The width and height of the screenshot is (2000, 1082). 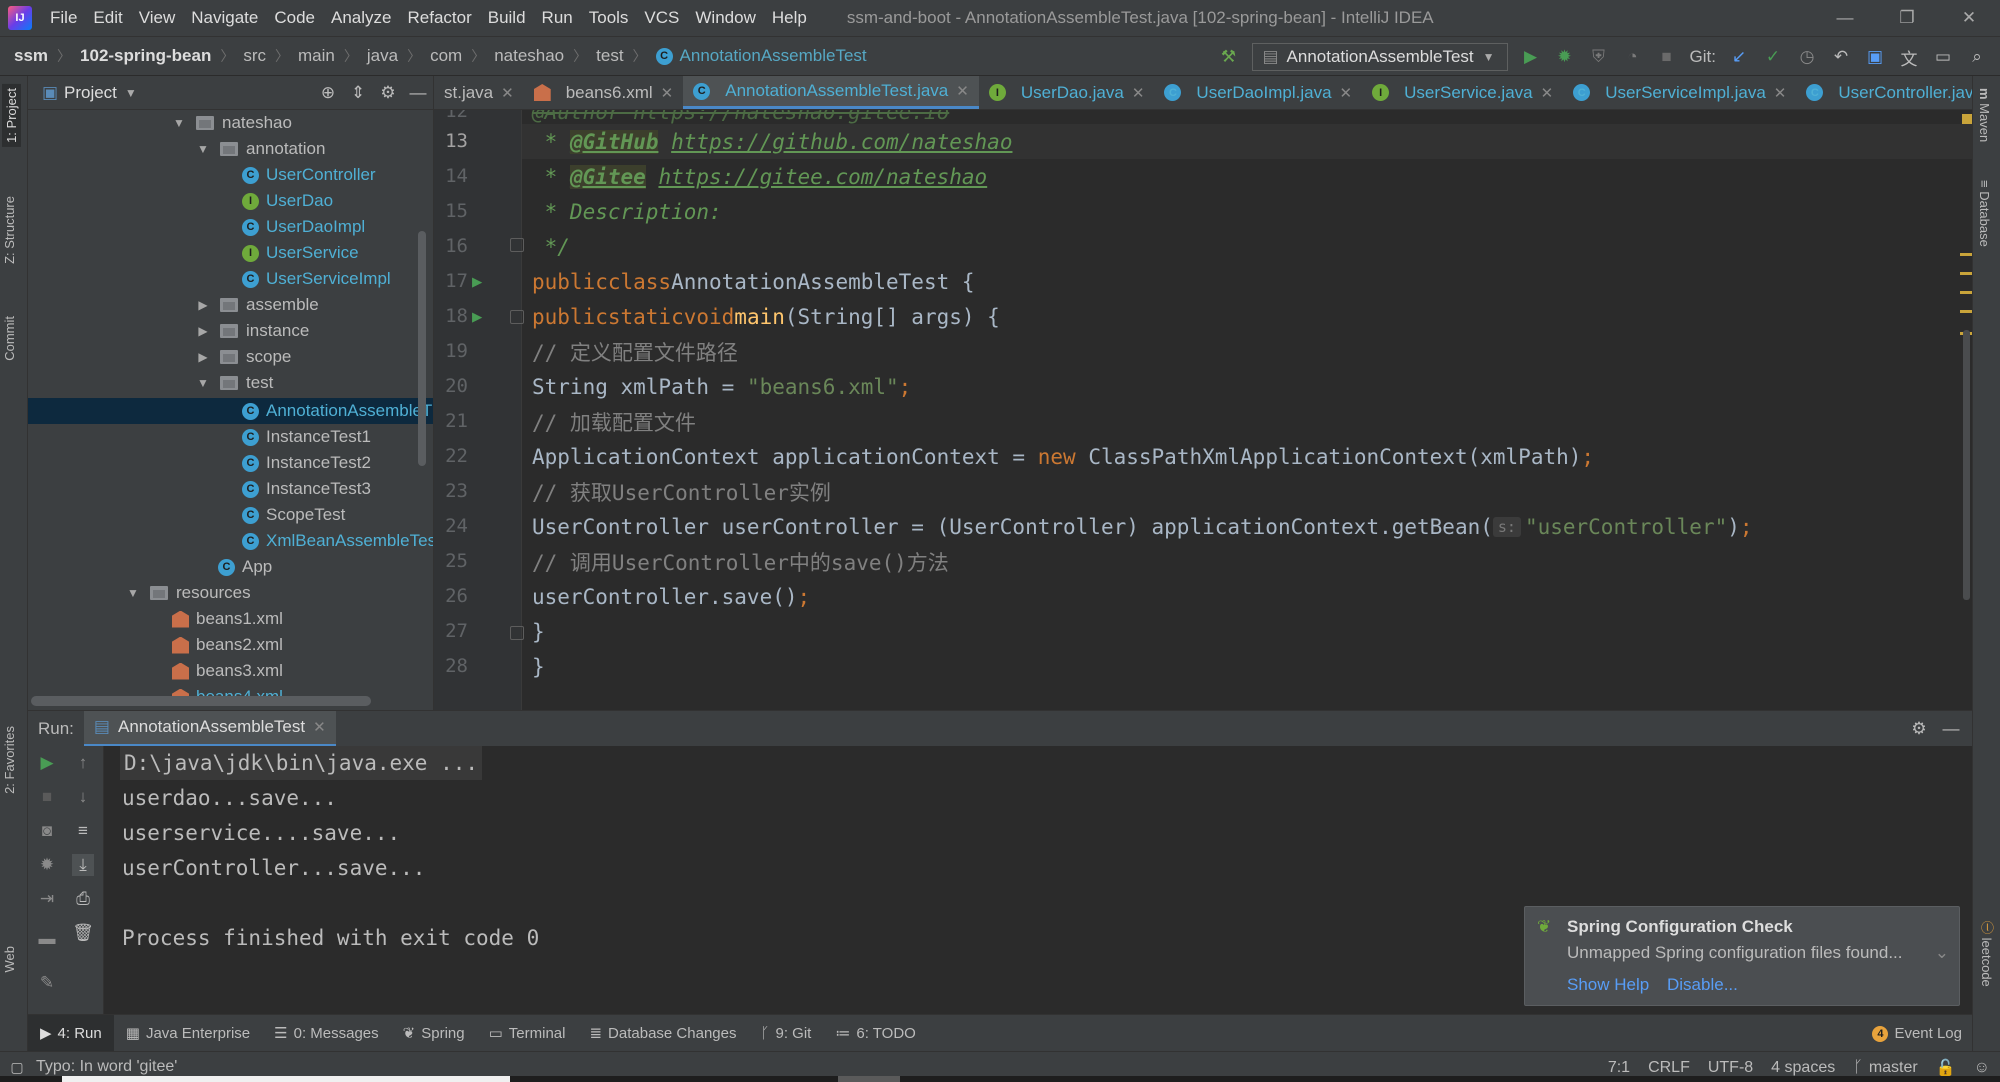 I want to click on tree-node-test: ▼ test, so click(x=234, y=383).